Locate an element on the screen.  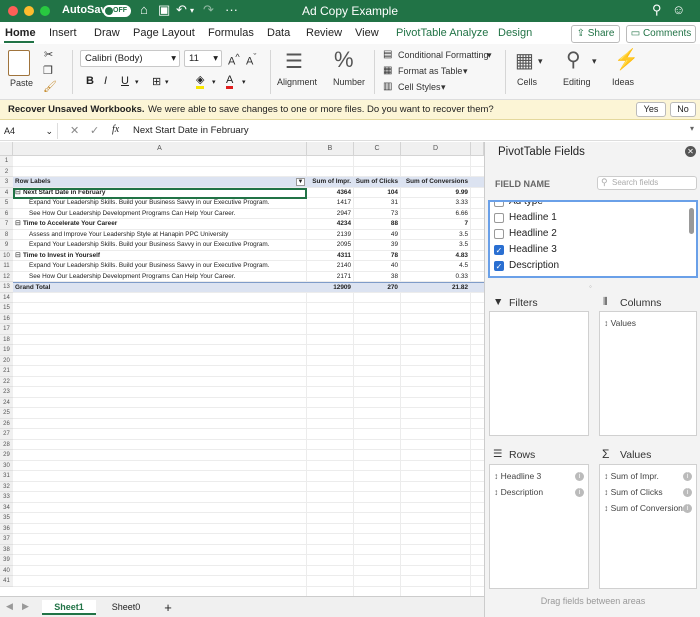
row-header: 23 is located at coordinates (6, 392).